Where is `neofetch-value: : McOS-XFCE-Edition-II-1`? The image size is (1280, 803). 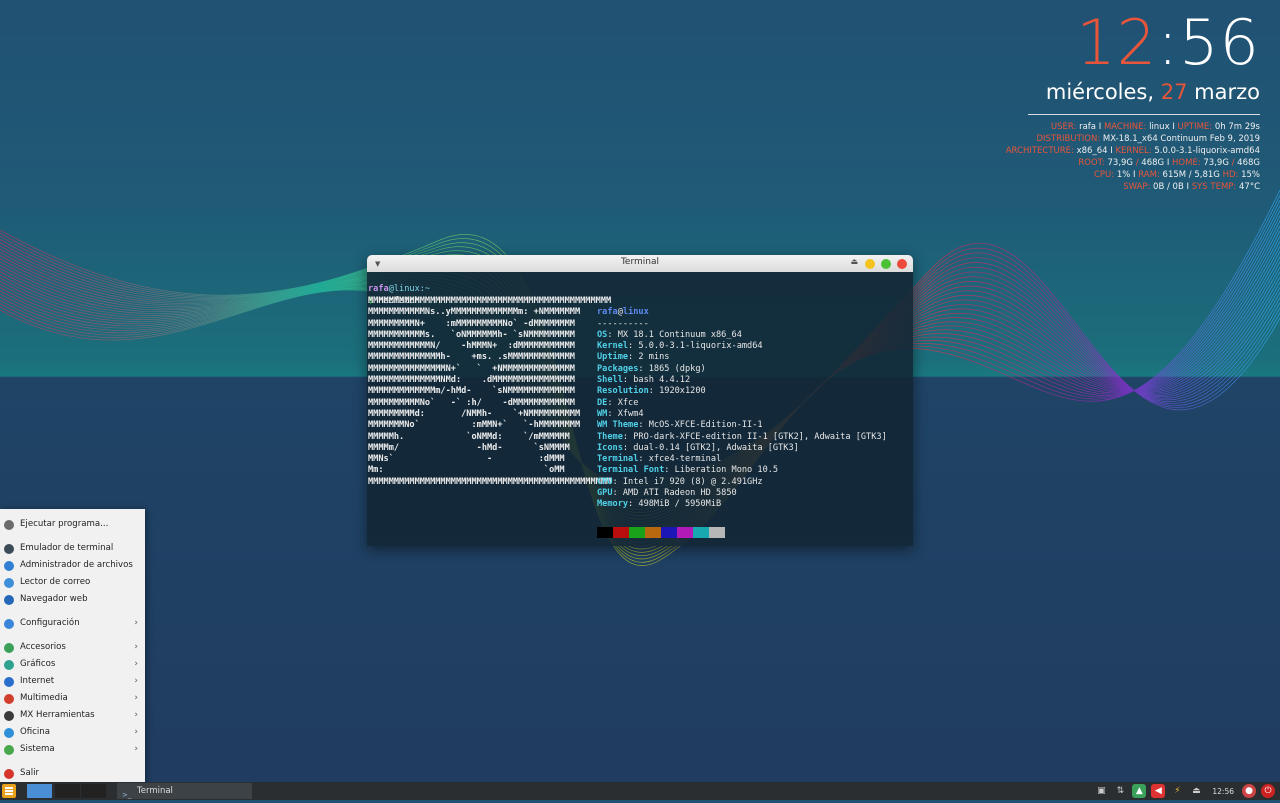 neofetch-value: : McOS-XFCE-Edition-II-1 is located at coordinates (700, 425).